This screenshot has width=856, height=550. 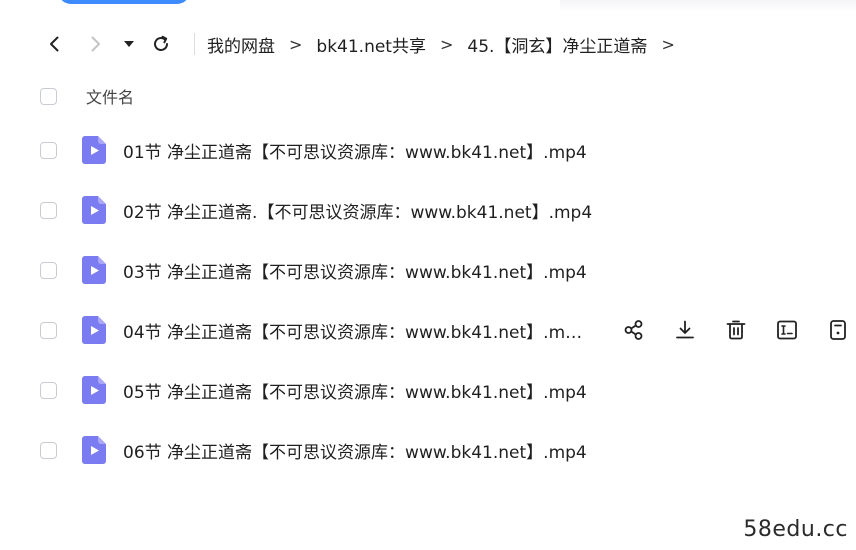 I want to click on watermark: 58edu.cc, so click(x=795, y=529).